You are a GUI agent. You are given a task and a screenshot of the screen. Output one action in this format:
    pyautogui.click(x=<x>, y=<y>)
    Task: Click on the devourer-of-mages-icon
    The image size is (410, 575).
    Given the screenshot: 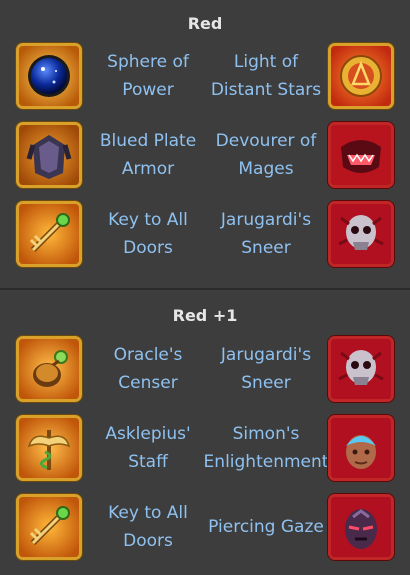 What is the action you would take?
    pyautogui.click(x=361, y=155)
    